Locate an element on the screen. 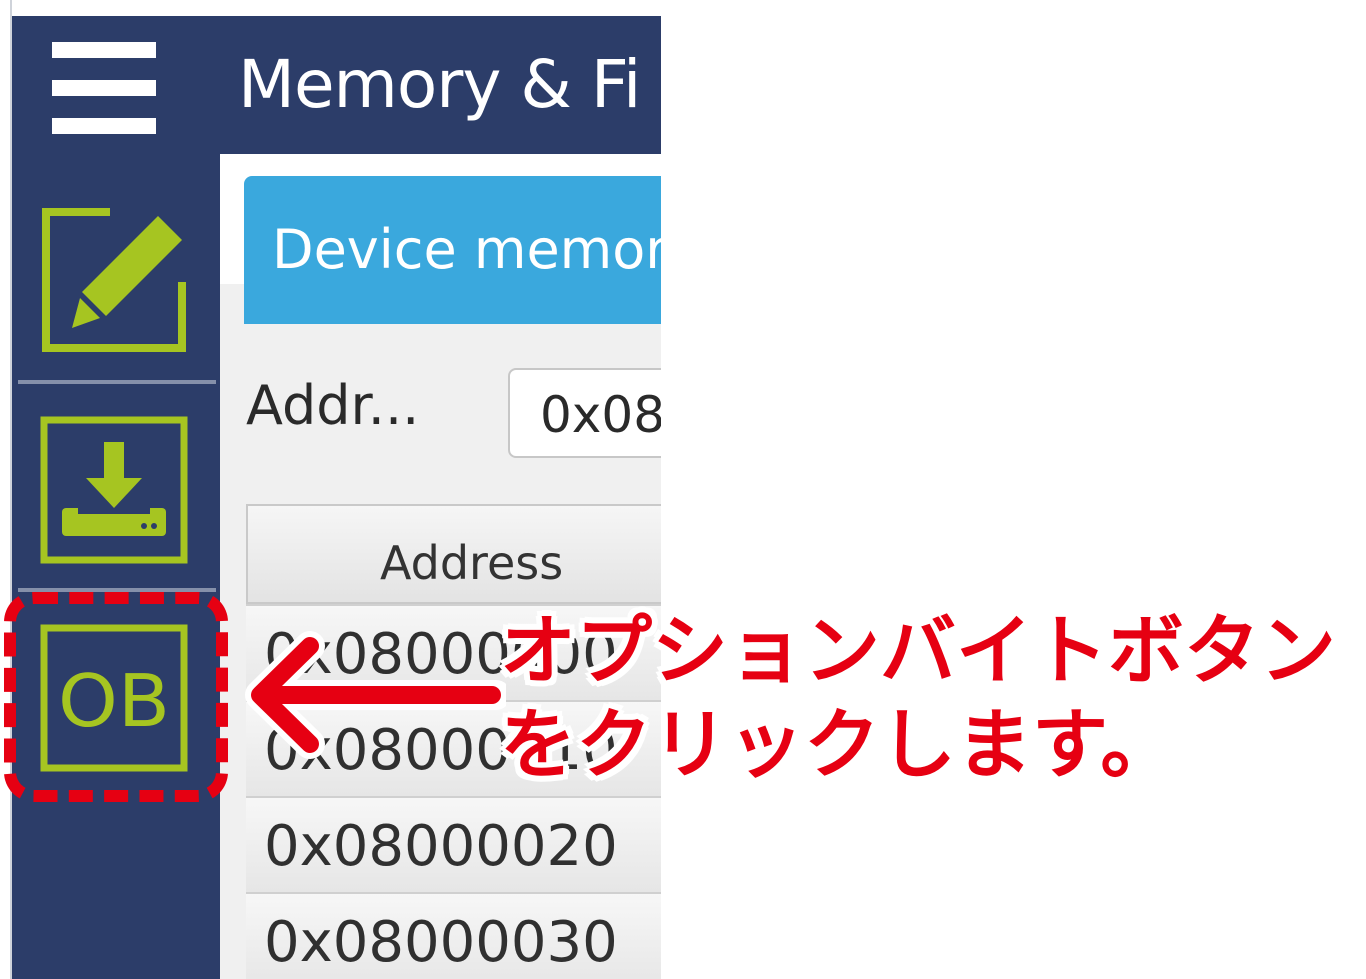 The image size is (1366, 979). tab-label: Device memory is located at coordinates (466, 249).